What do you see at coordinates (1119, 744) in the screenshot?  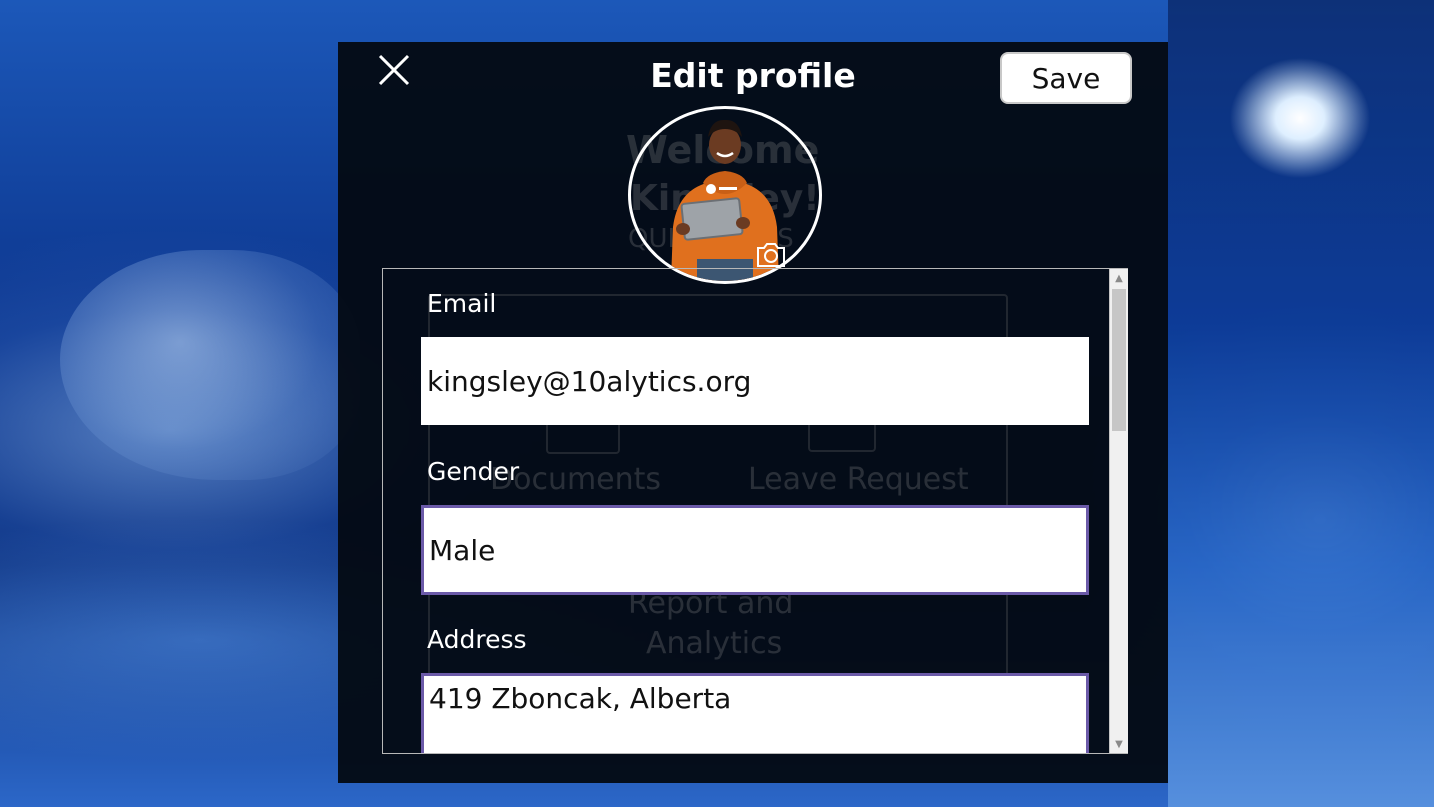 I see `scroll-down-arrow-icon: ▼` at bounding box center [1119, 744].